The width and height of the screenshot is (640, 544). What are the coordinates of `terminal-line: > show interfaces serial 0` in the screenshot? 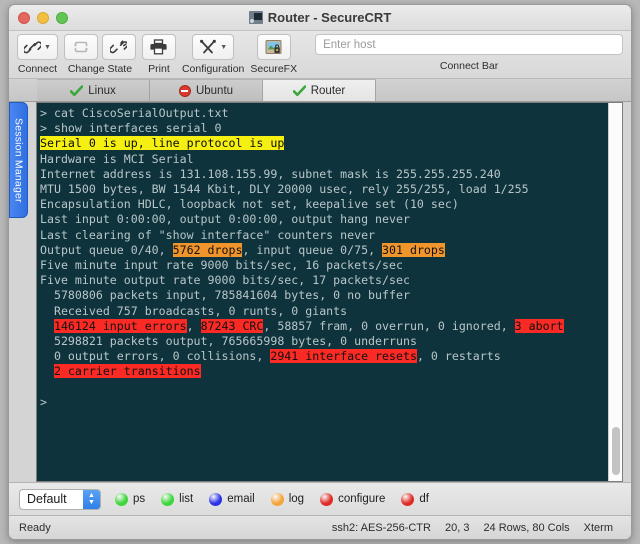 It's located at (324, 128).